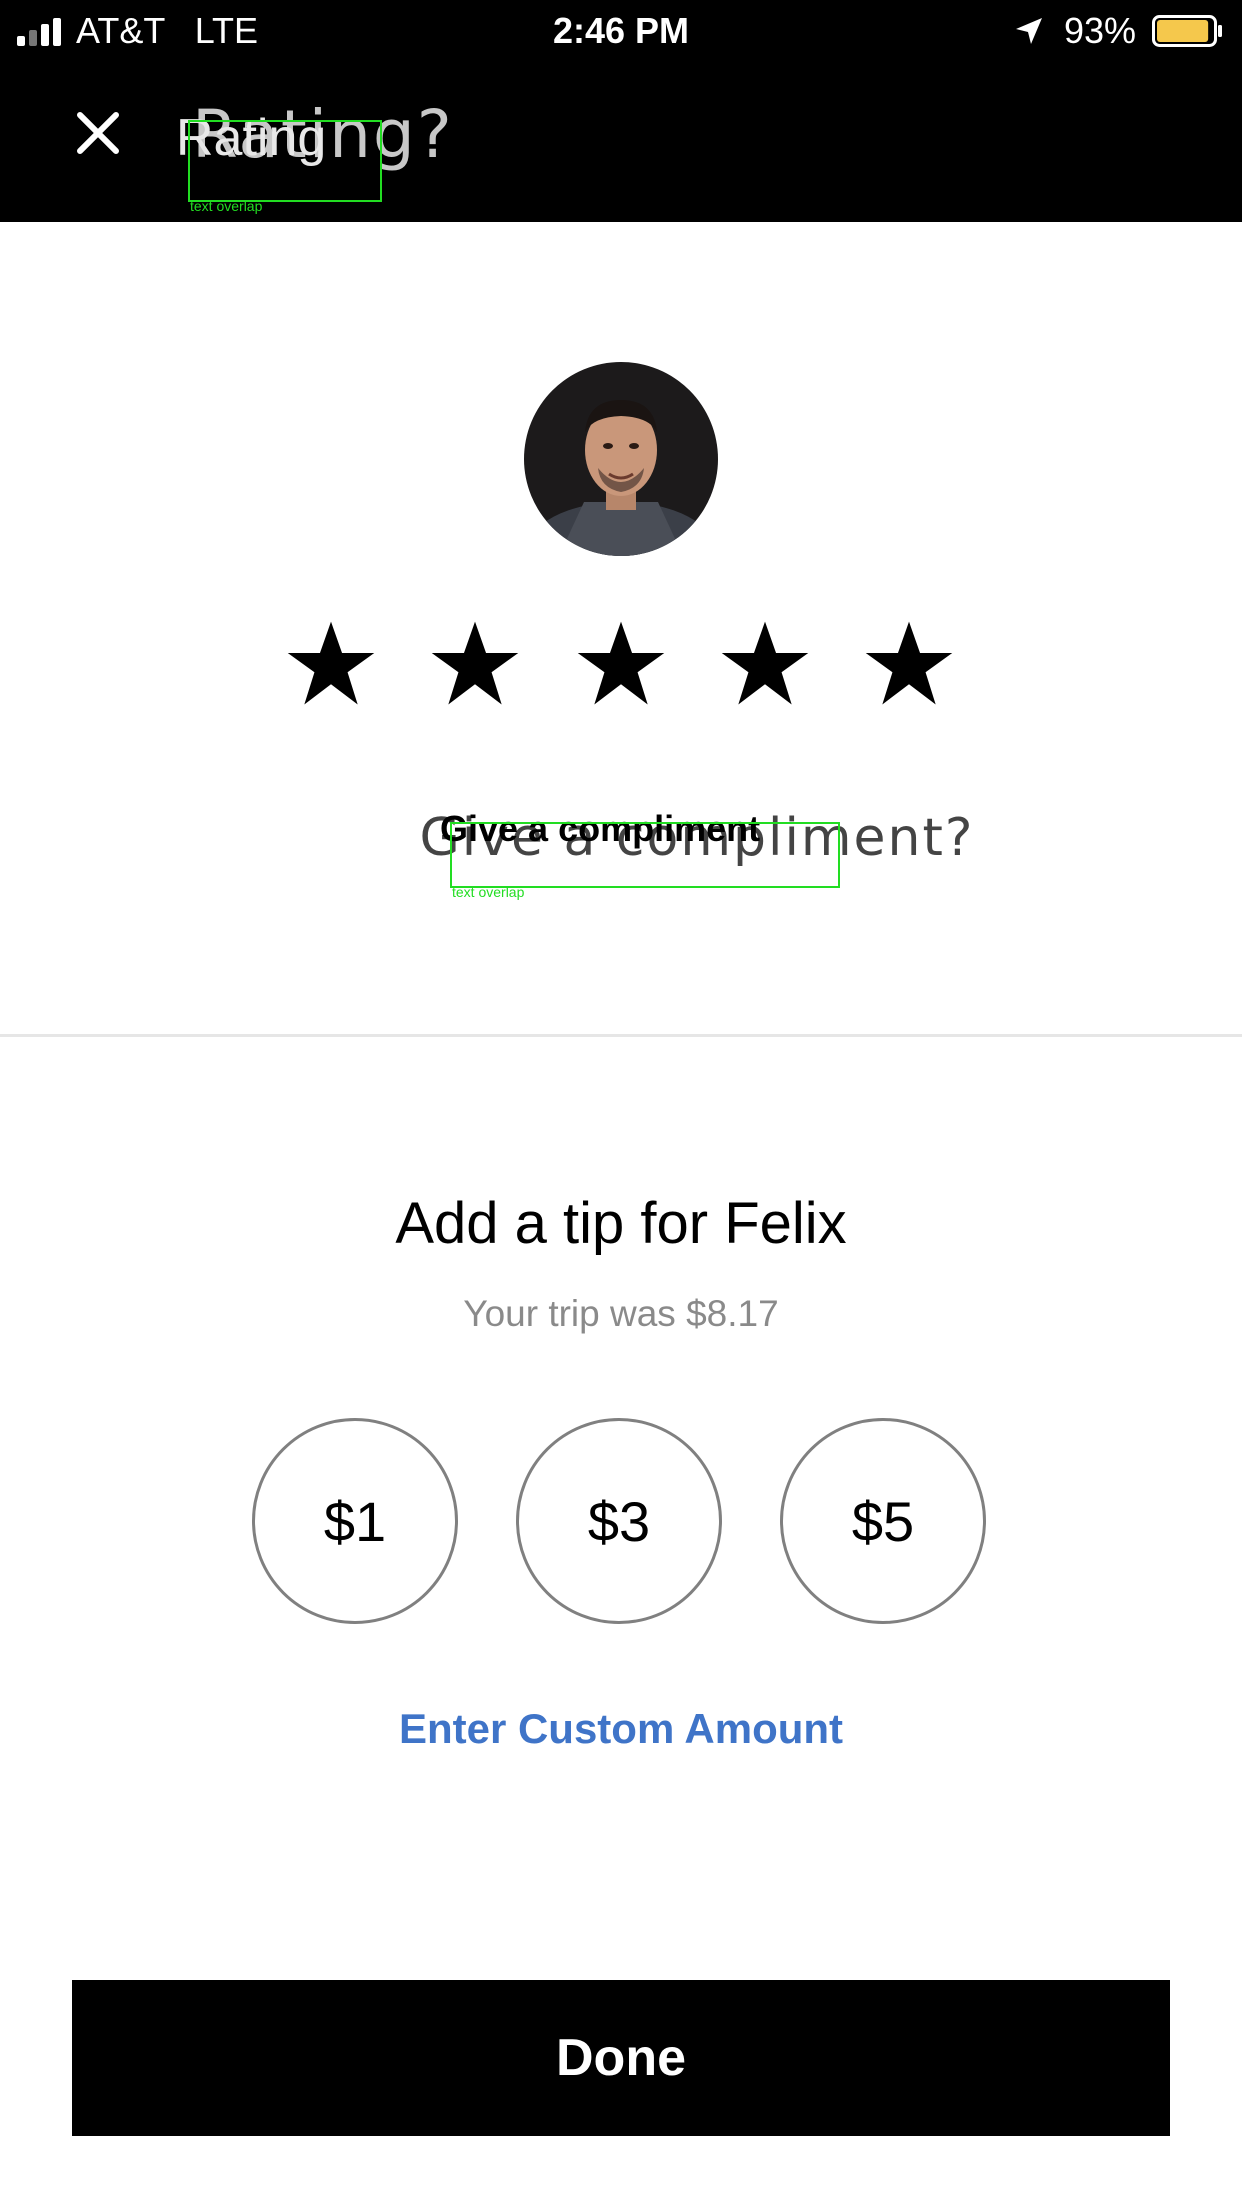 The width and height of the screenshot is (1242, 2208). I want to click on status-bar: AT&T LTE 2:46 PM 93%, so click(621, 32).